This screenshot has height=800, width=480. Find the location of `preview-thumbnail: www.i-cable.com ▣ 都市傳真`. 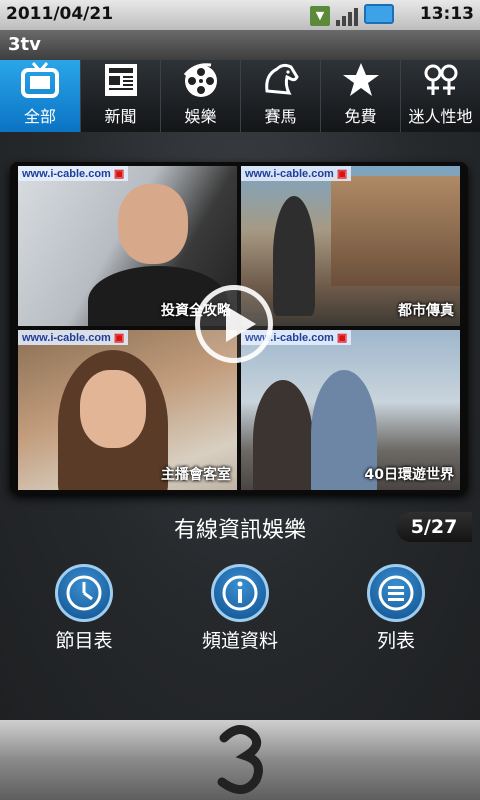

preview-thumbnail: www.i-cable.com ▣ 都市傳真 is located at coordinates (350, 246).